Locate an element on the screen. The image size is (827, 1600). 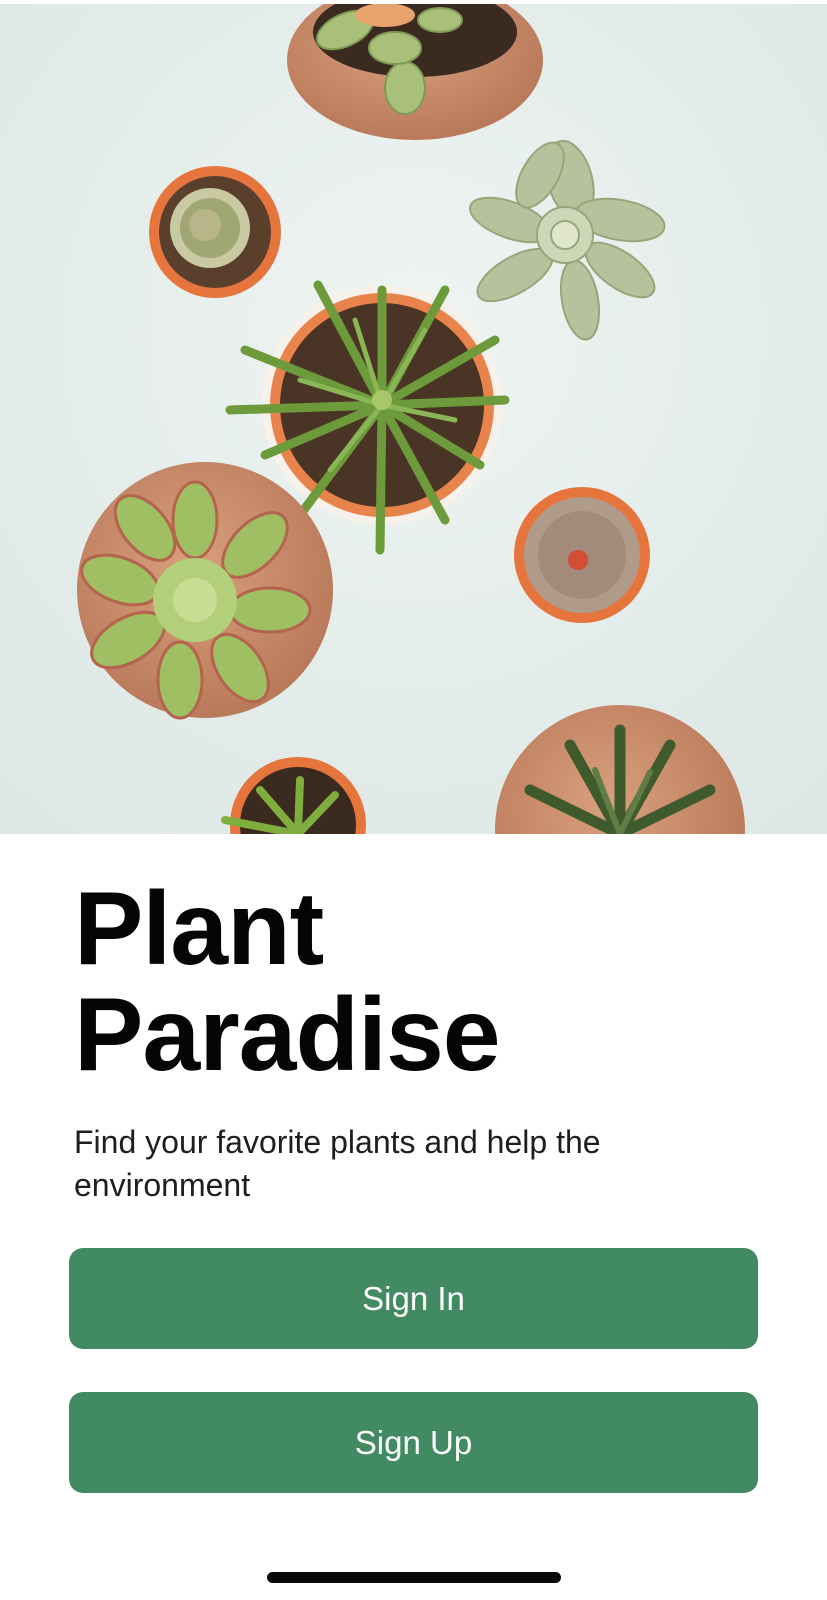
app-title-line1: Plant is located at coordinates (199, 929).